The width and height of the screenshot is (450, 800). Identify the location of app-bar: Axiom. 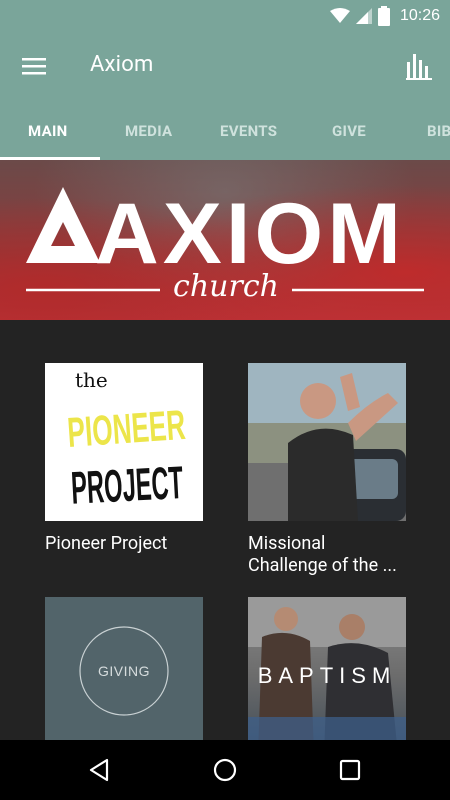
(225, 66).